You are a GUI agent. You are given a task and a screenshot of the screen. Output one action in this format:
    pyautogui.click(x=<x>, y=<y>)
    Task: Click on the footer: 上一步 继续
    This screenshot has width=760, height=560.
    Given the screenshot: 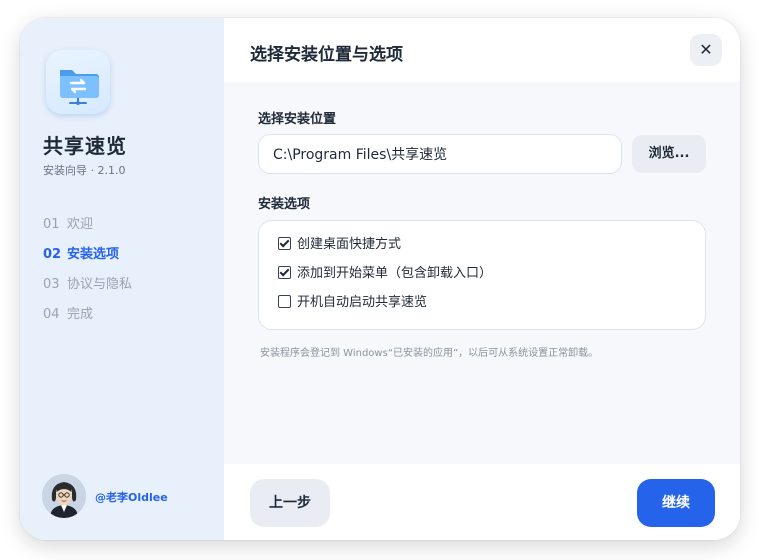 What is the action you would take?
    pyautogui.click(x=482, y=502)
    